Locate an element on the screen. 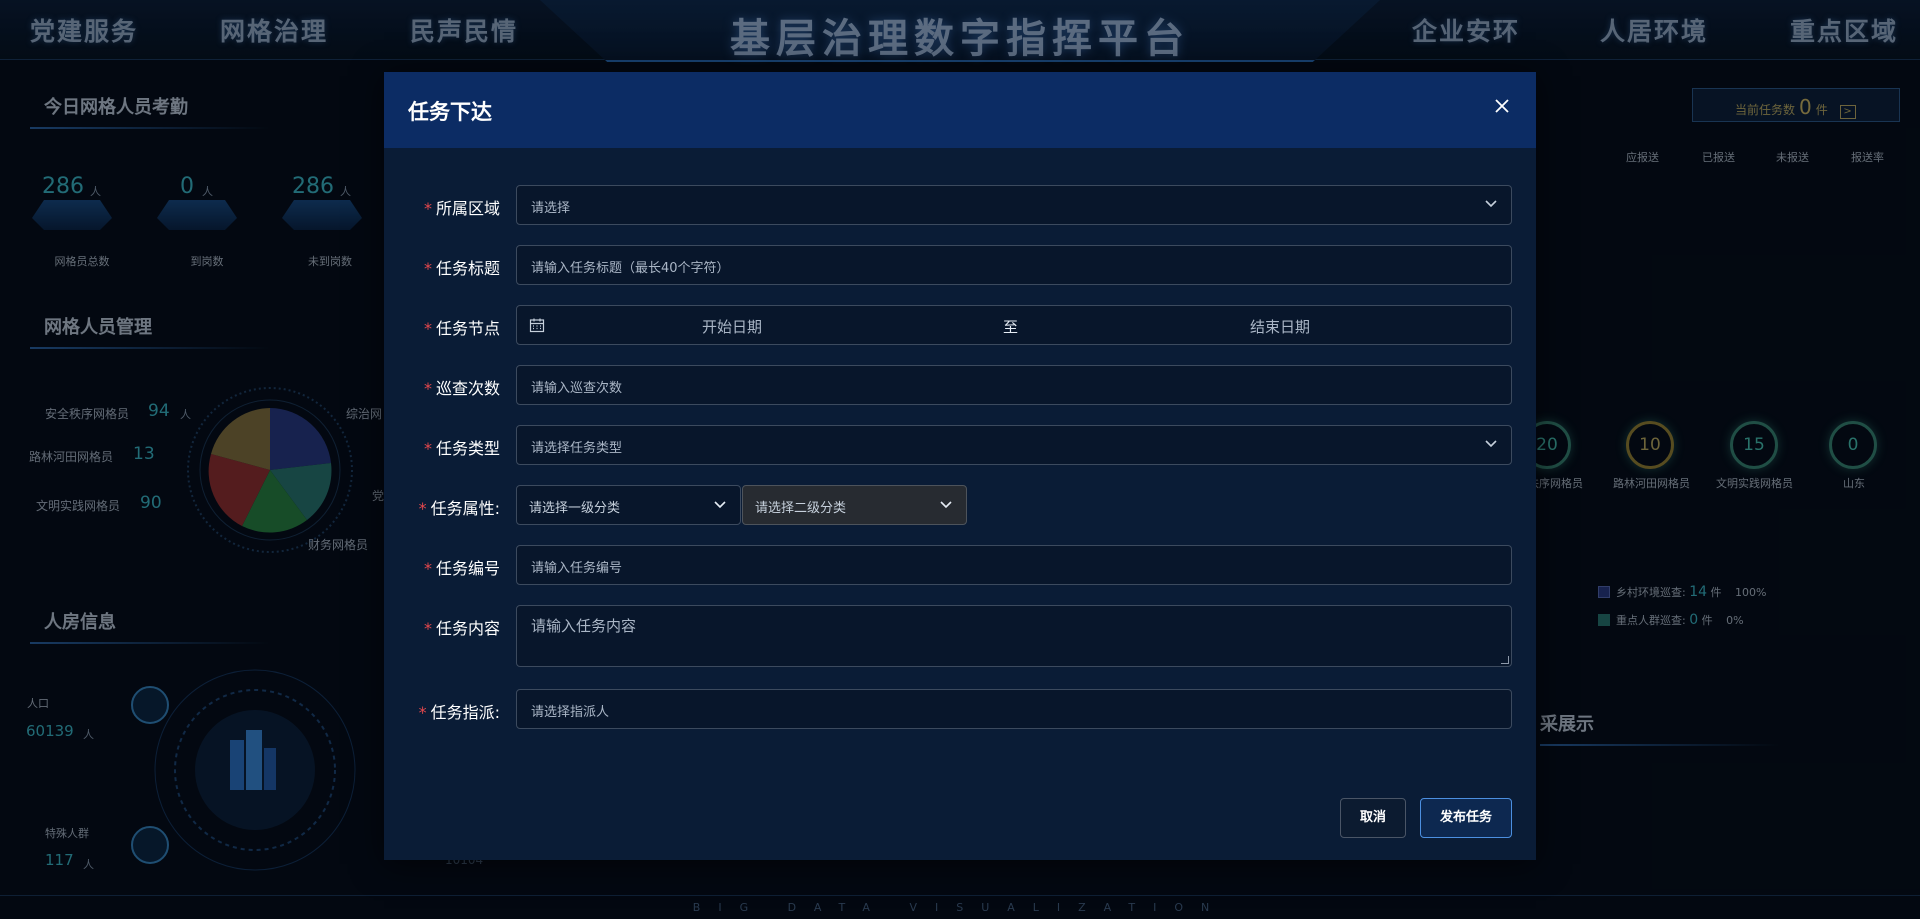  patrol-count-placeholder: 请输入巡查次数 is located at coordinates (577, 388).